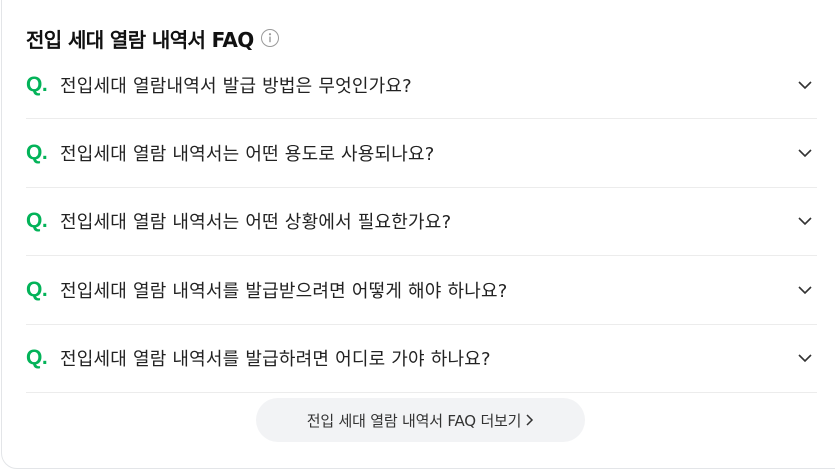 This screenshot has height=471, width=835. What do you see at coordinates (269, 38) in the screenshot?
I see `info-icon` at bounding box center [269, 38].